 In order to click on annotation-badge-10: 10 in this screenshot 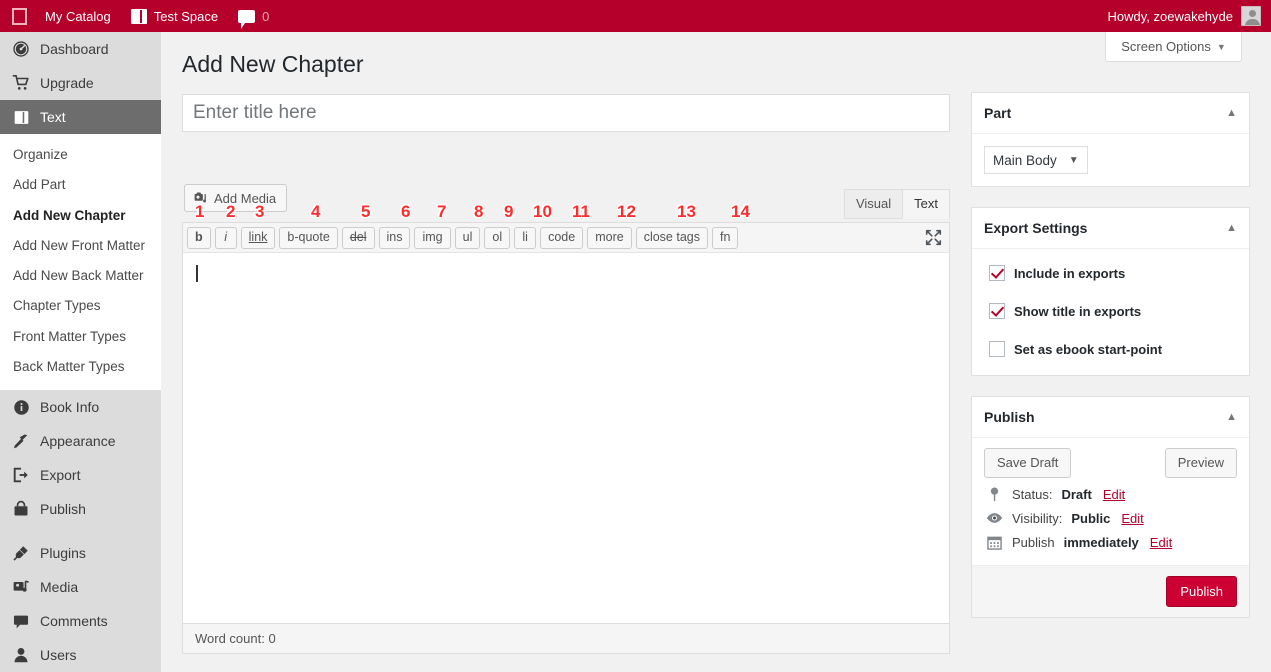, I will do `click(542, 211)`.